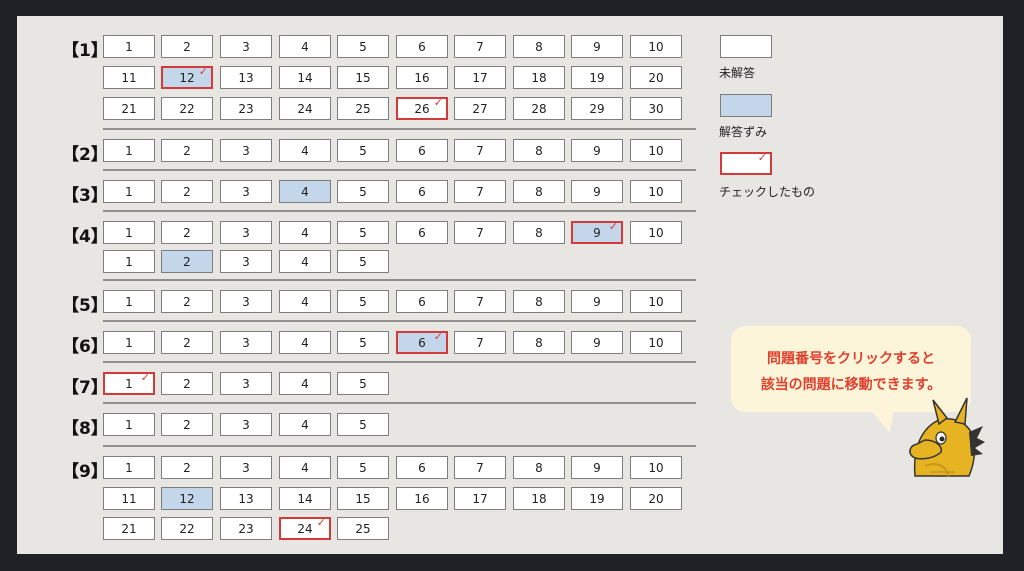 The width and height of the screenshot is (1024, 571). Describe the element at coordinates (363, 498) in the screenshot. I see `question-button-9-15: 15` at that location.